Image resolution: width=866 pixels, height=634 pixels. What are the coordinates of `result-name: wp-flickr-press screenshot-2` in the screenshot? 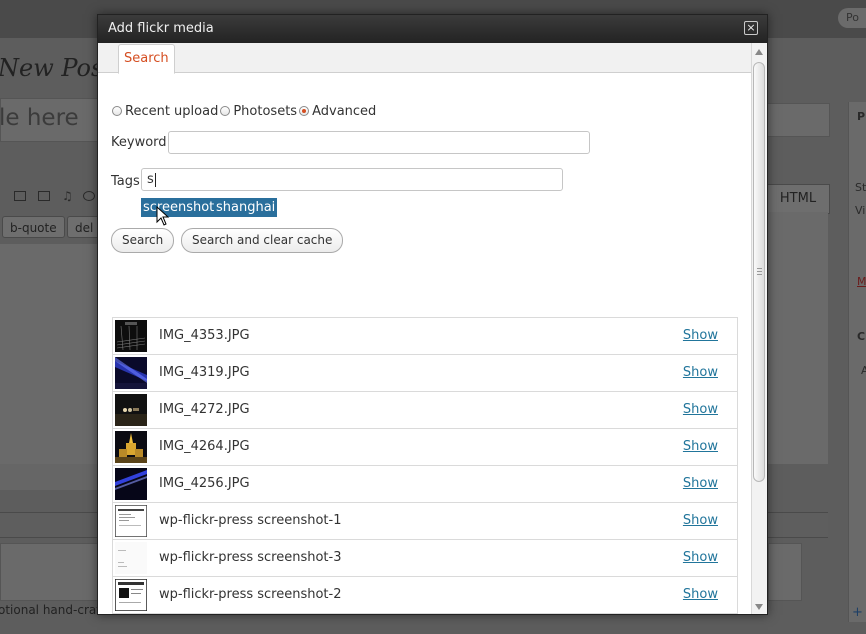 It's located at (250, 594).